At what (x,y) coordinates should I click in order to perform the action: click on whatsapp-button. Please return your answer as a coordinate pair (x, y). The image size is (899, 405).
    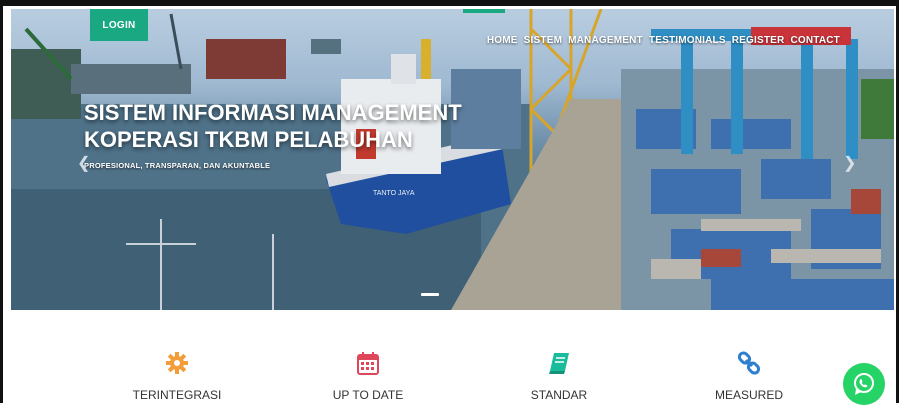
    Looking at the image, I should click on (864, 384).